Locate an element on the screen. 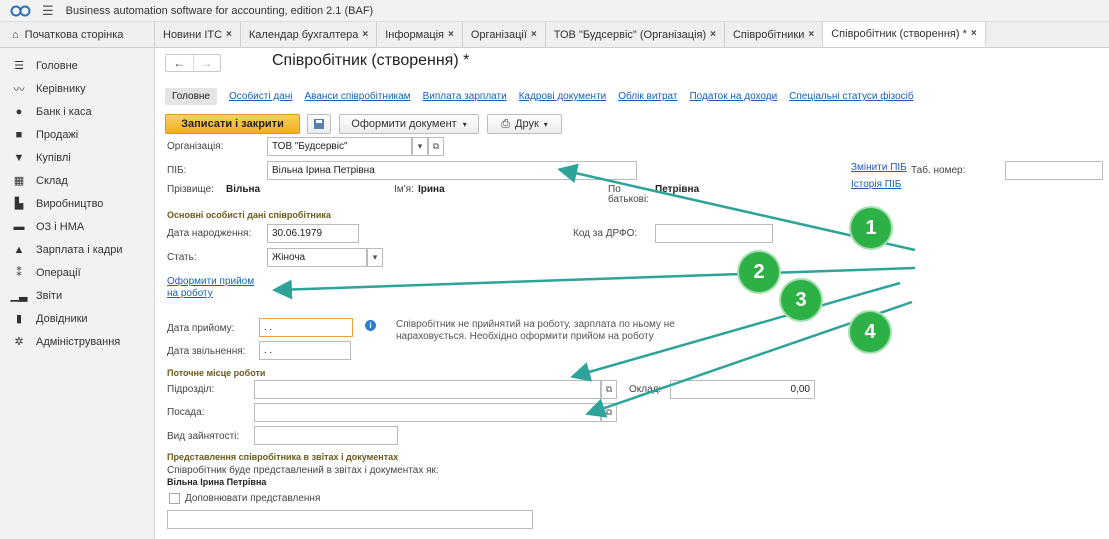  tab-accountant-calendar: Календар бухгалтера × is located at coordinates (309, 34).